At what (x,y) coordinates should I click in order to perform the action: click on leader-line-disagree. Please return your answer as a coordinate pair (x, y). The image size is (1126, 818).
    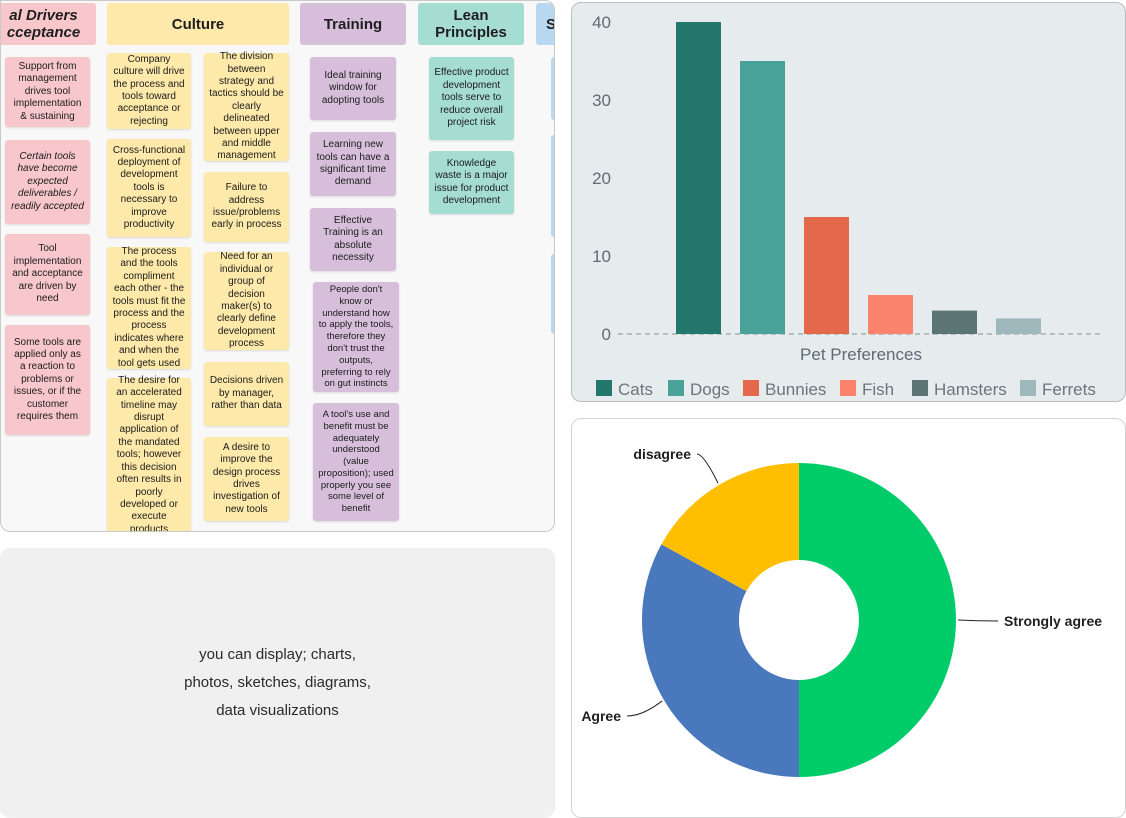
    Looking at the image, I should click on (707, 468).